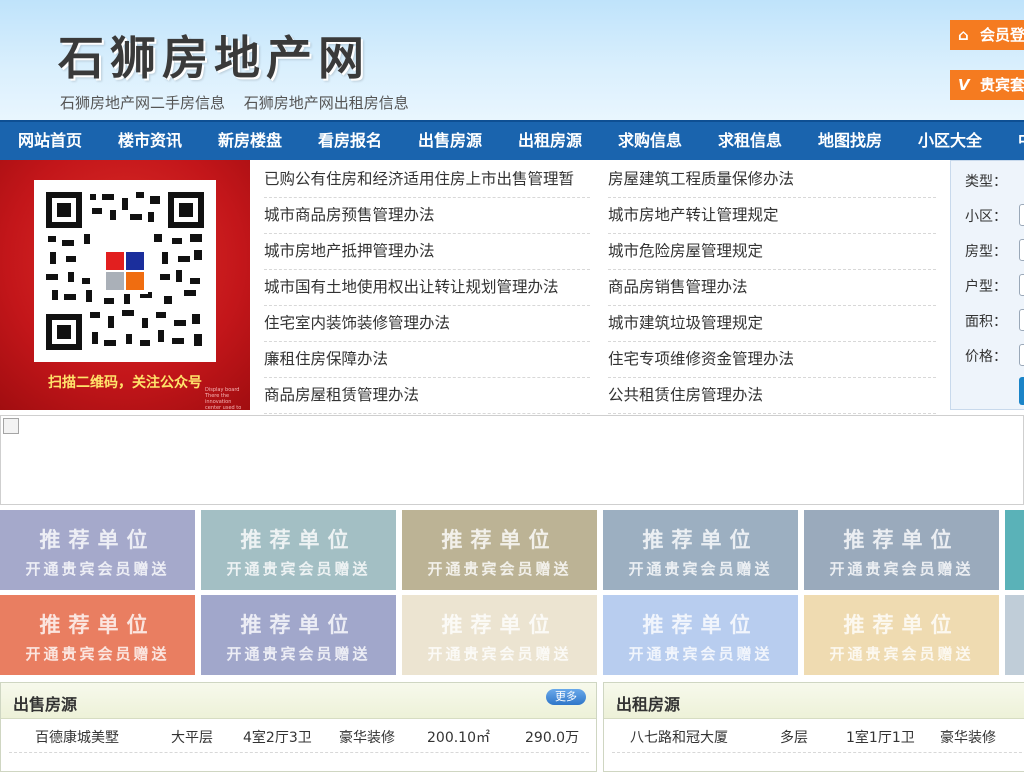 The width and height of the screenshot is (1024, 772). I want to click on news-link: 廉租住房保障办法, so click(427, 360).